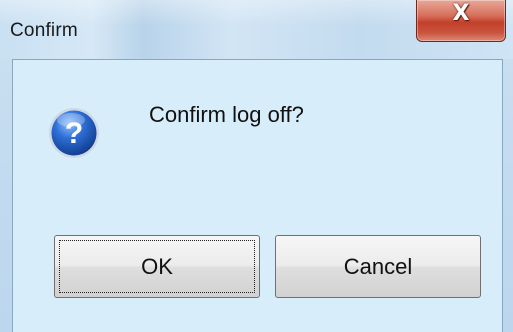  What do you see at coordinates (226, 114) in the screenshot?
I see `dialog-message: Confirm log off?` at bounding box center [226, 114].